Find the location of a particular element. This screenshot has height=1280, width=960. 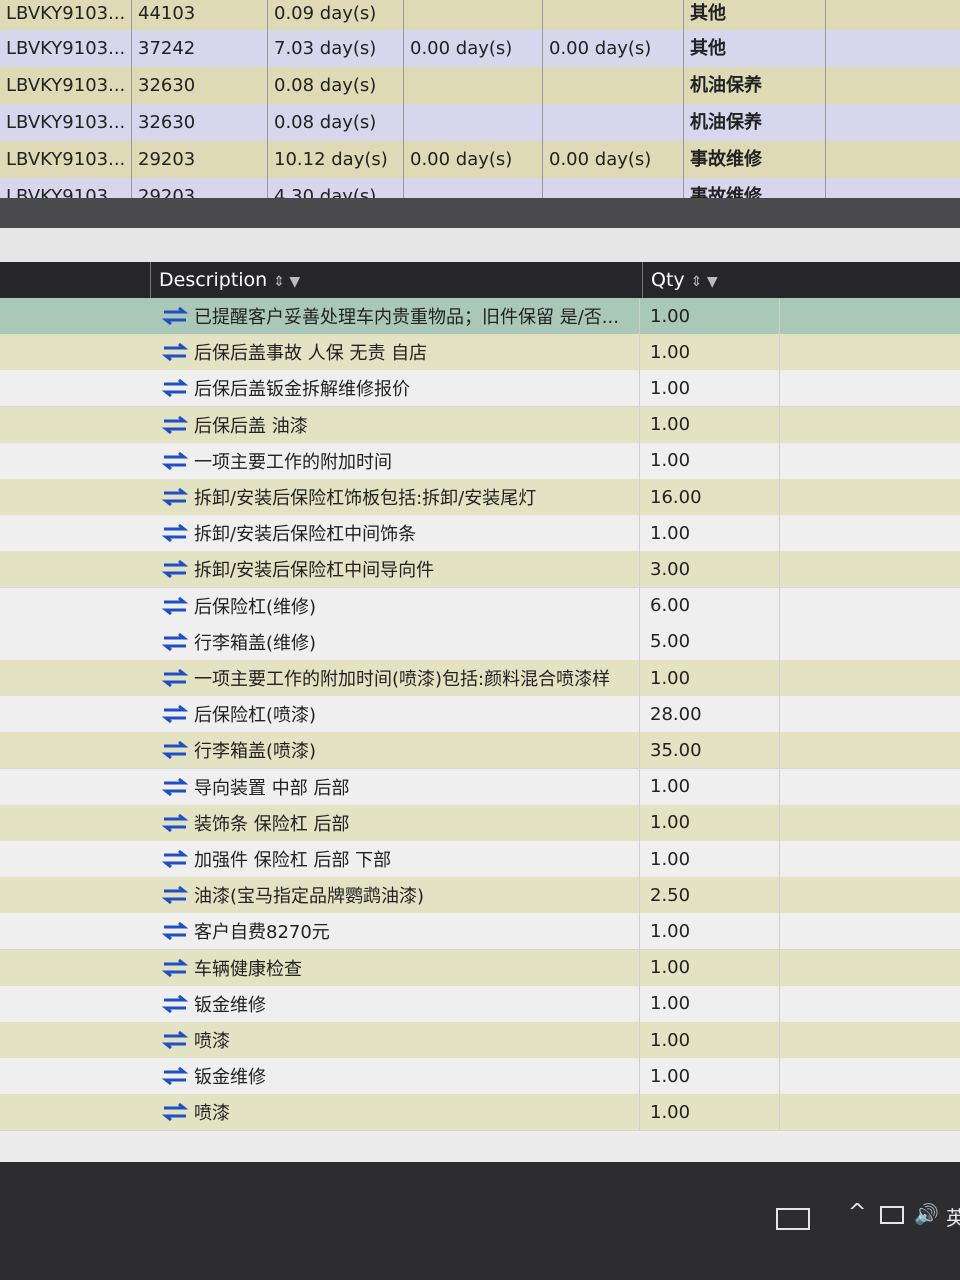

table-row: 后保后盖 油漆 1.00 is located at coordinates (480, 425).